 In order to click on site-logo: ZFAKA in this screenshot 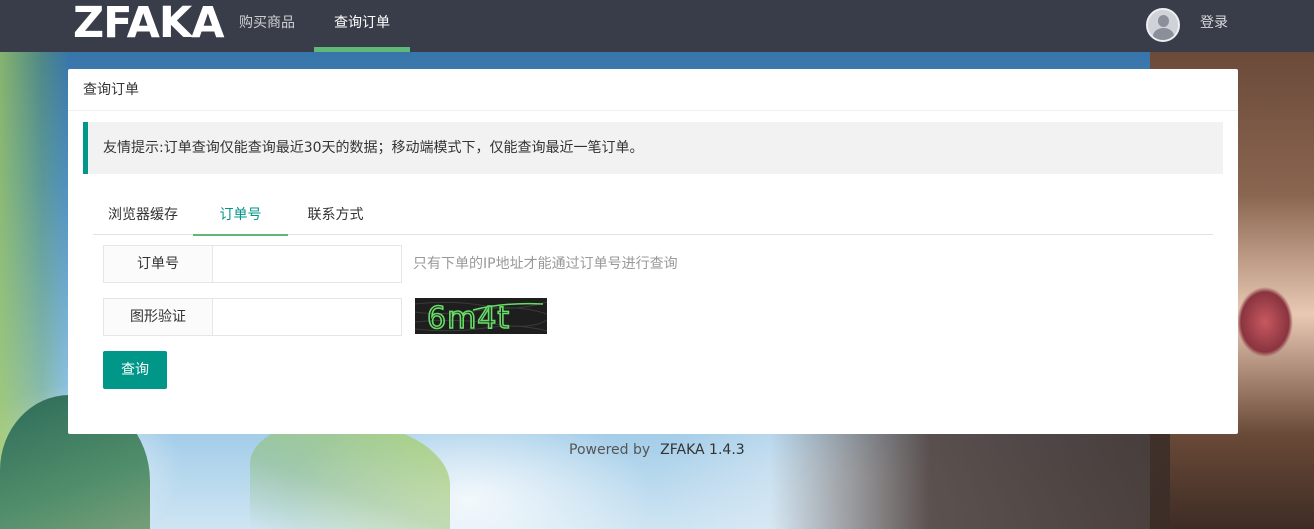, I will do `click(148, 26)`.